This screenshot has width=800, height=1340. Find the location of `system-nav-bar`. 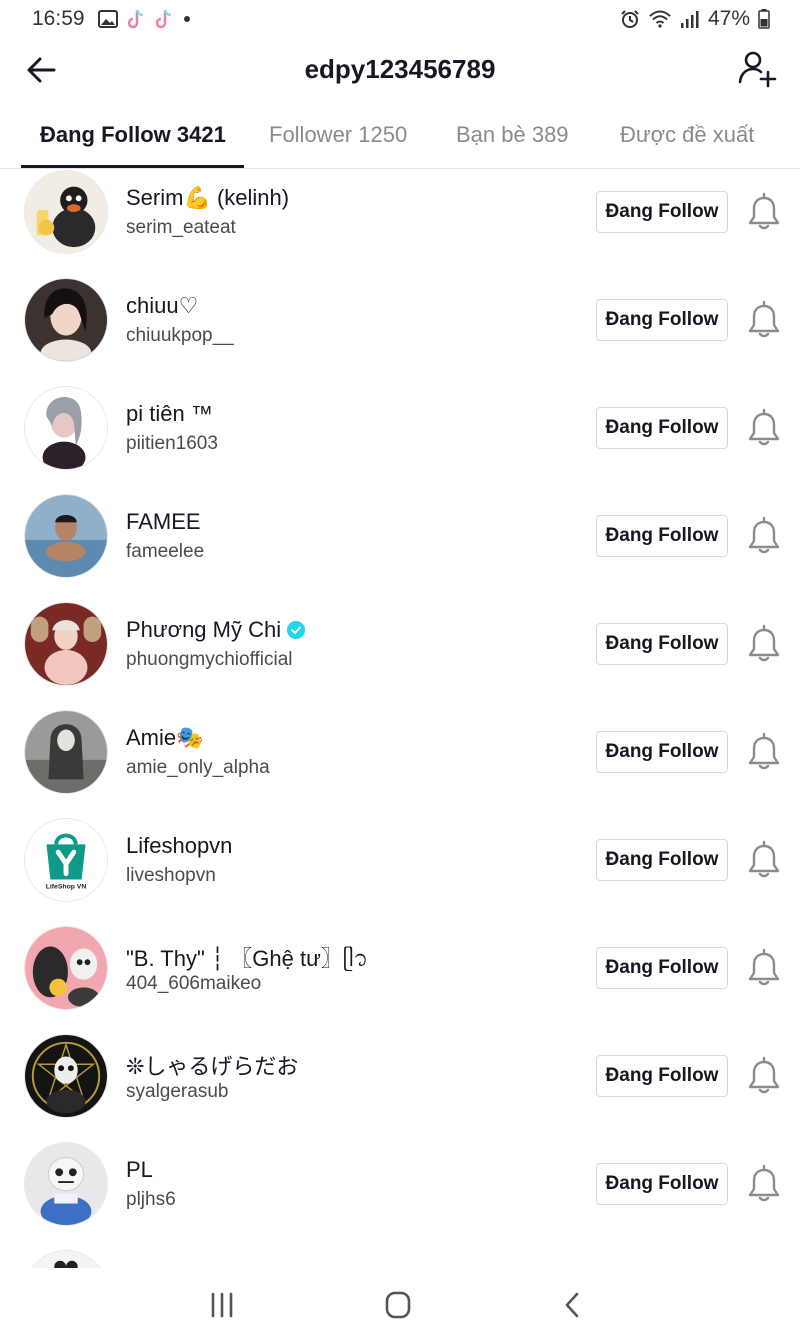

system-nav-bar is located at coordinates (400, 1304).